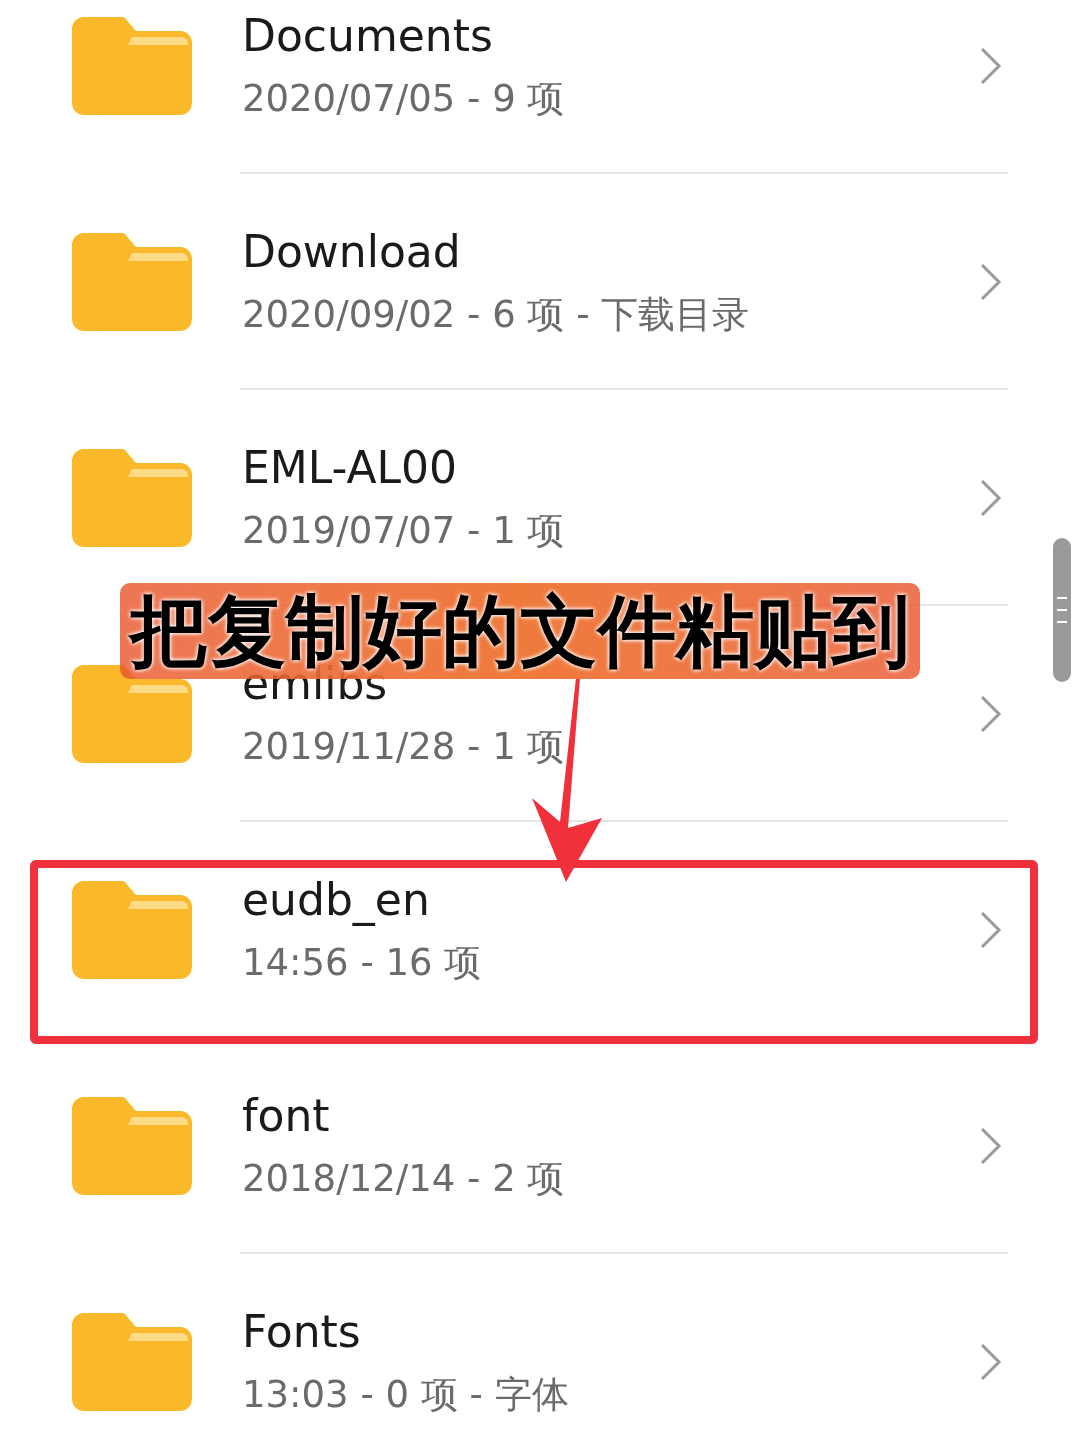  Describe the element at coordinates (496, 315) in the screenshot. I see `folder-details: 2020/09/02 - 6 项 - 下载目录` at that location.